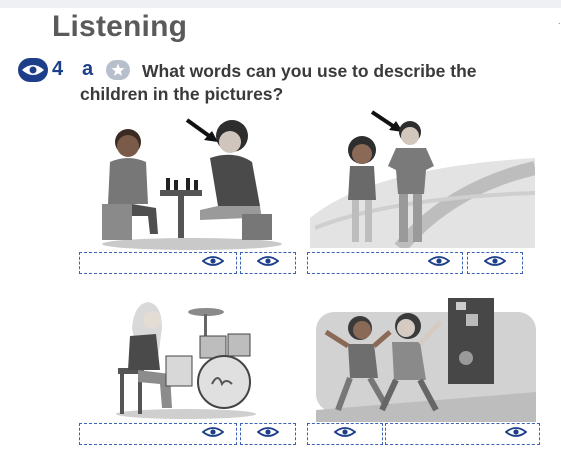 The image size is (561, 456). Describe the element at coordinates (280, 4) in the screenshot. I see `top-strip` at that location.